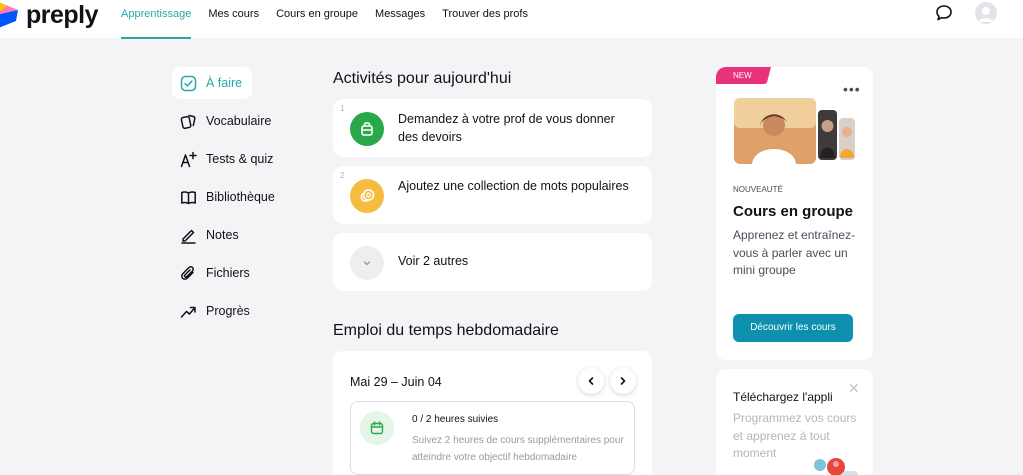 The width and height of the screenshot is (1023, 475). Describe the element at coordinates (188, 159) in the screenshot. I see `quiz-icon` at that location.